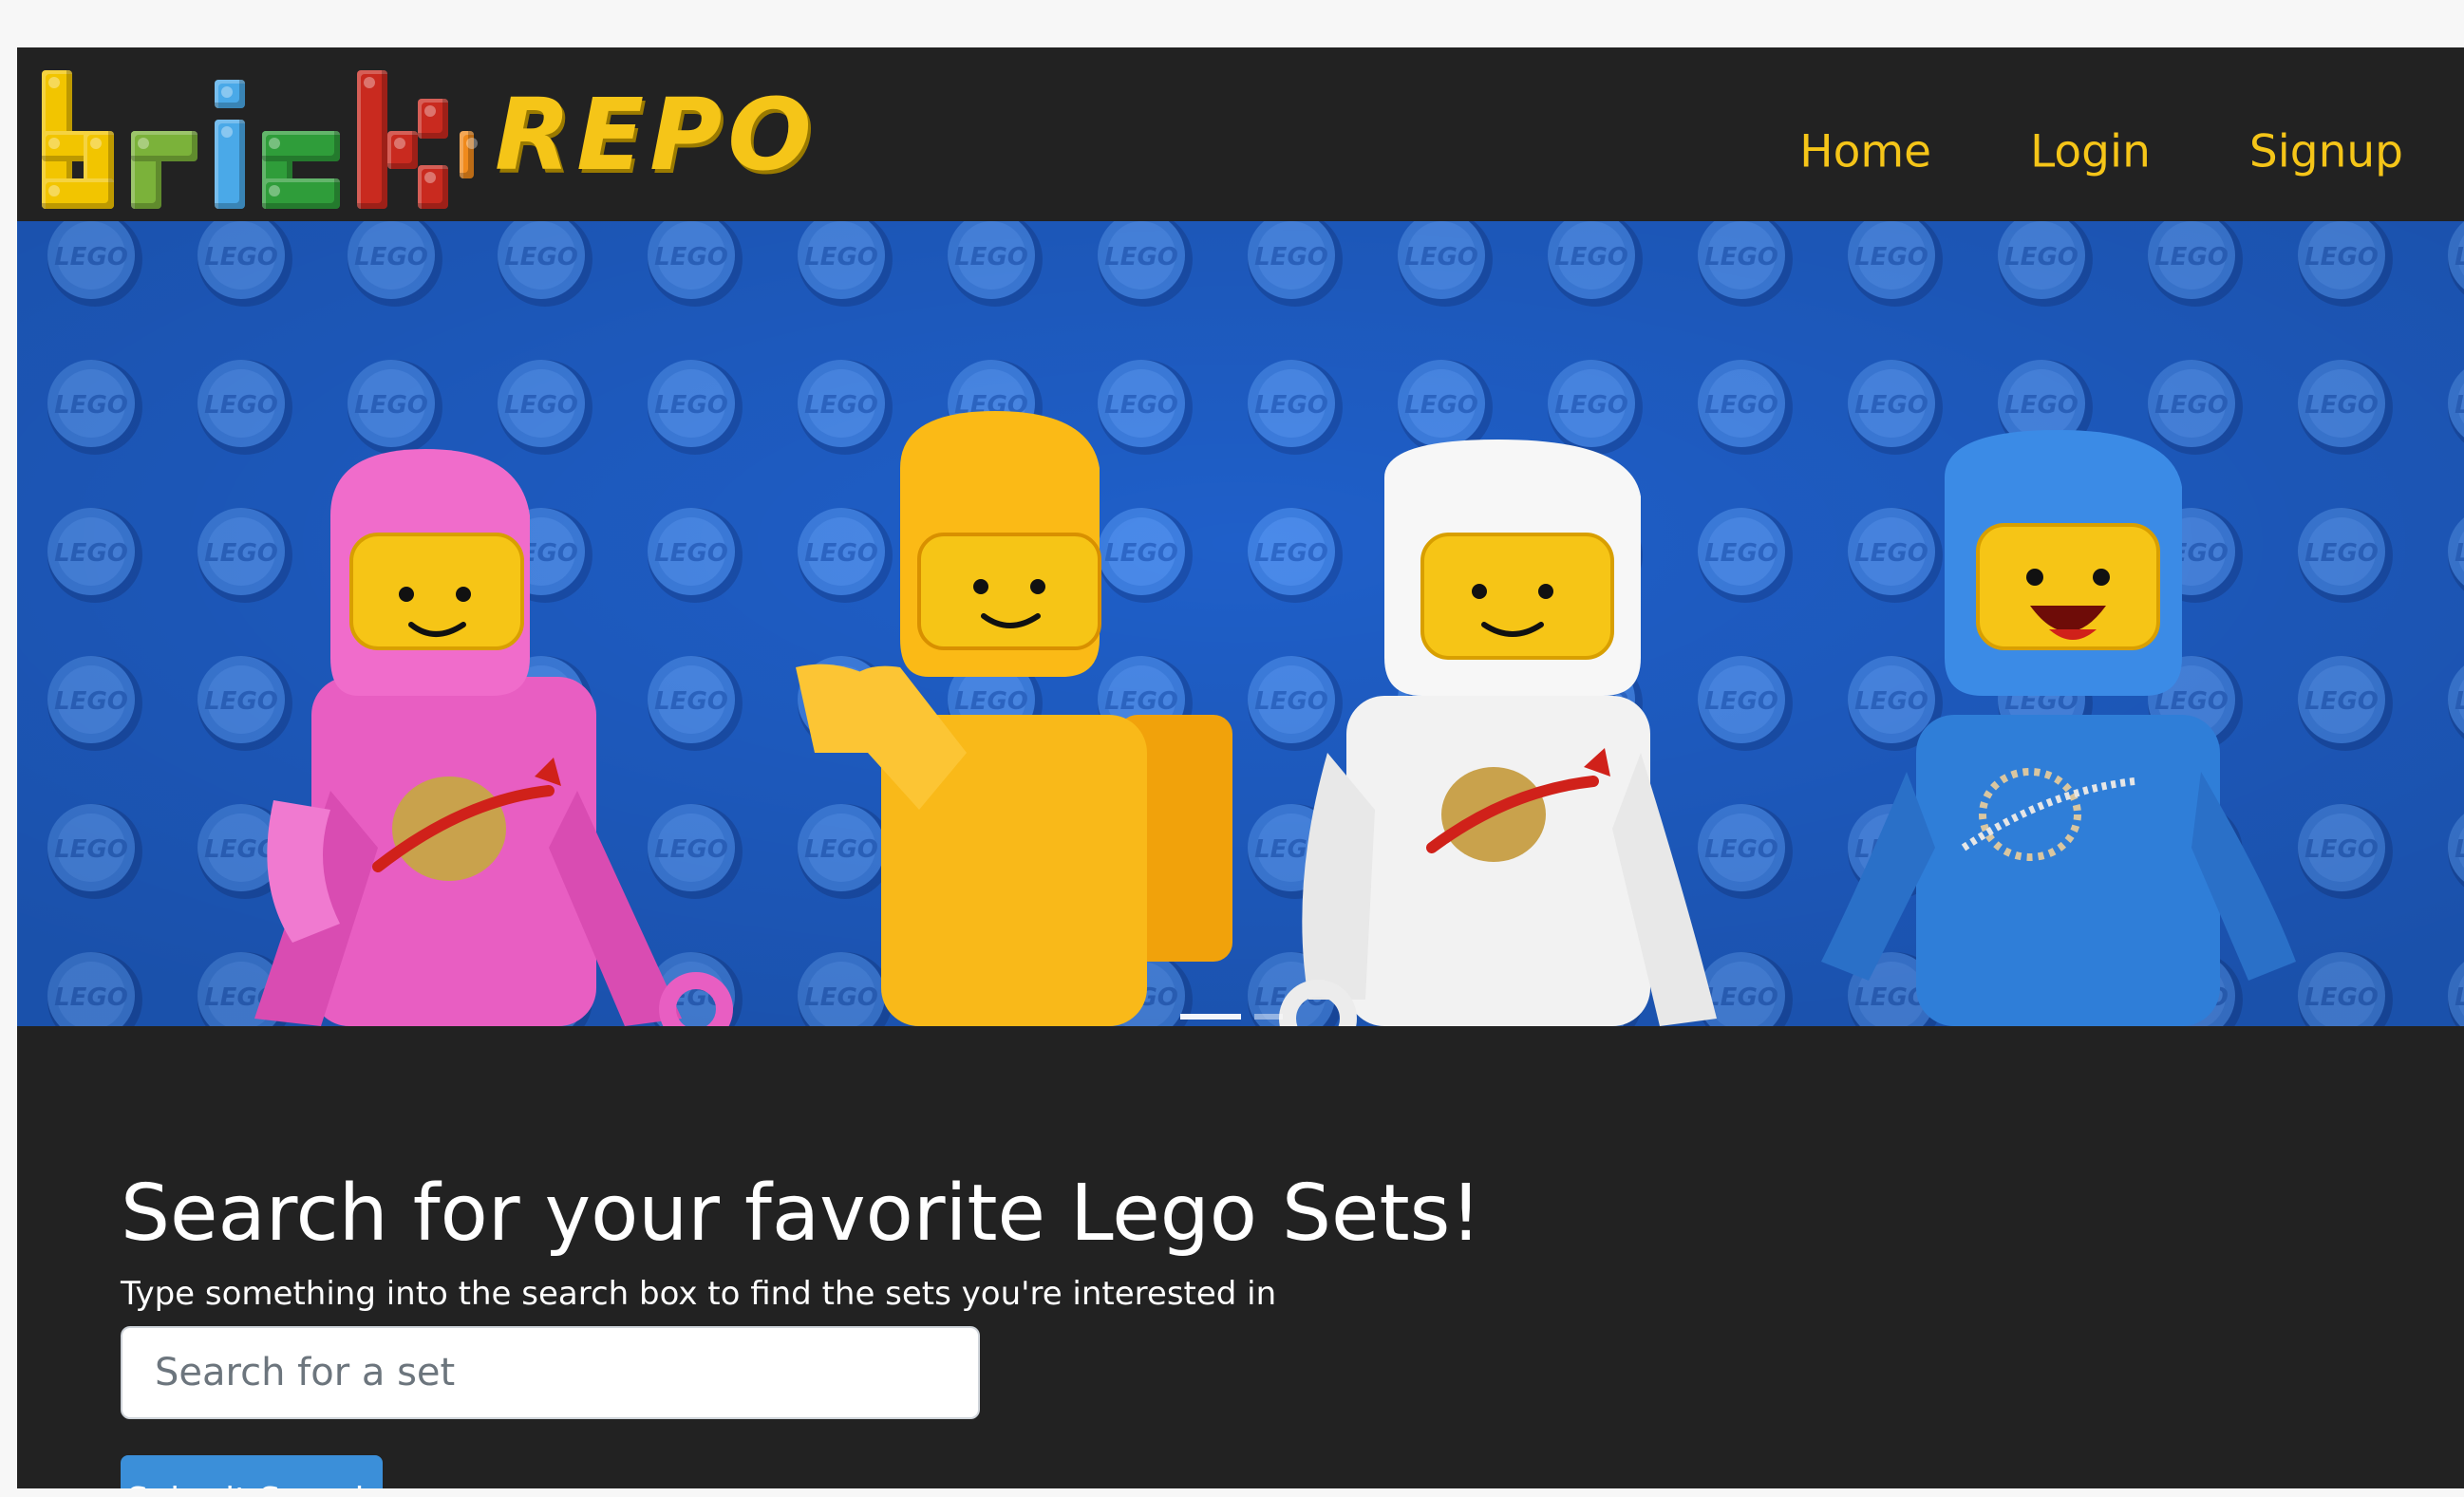  What do you see at coordinates (1865, 152) in the screenshot?
I see `nav-home-link: Home` at bounding box center [1865, 152].